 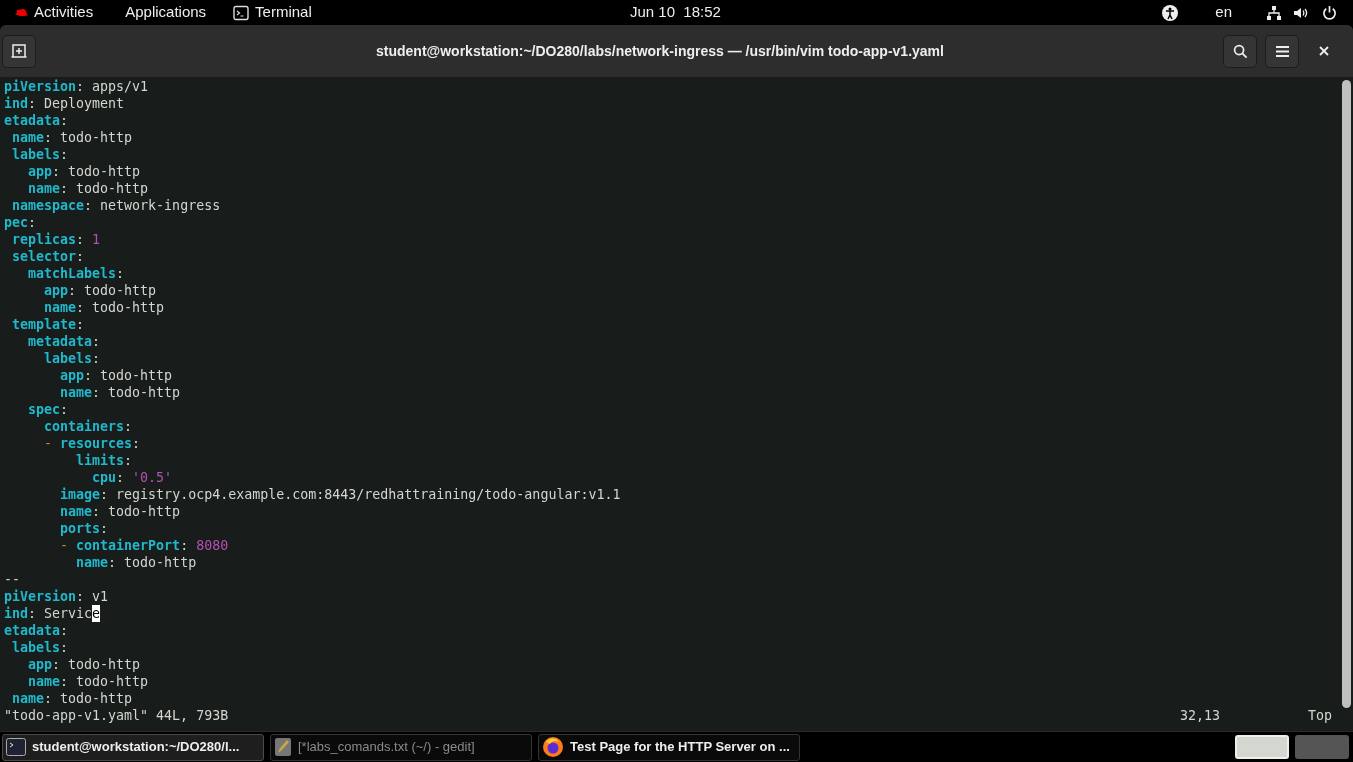 What do you see at coordinates (283, 12) in the screenshot?
I see `app-menu: Terminal` at bounding box center [283, 12].